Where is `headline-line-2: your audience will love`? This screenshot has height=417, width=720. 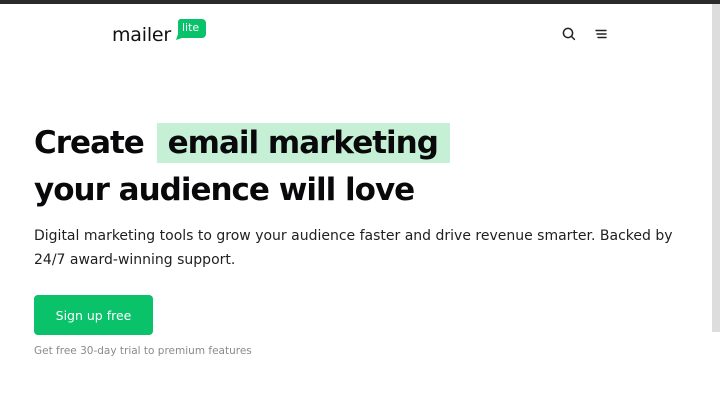 headline-line-2: your audience will love is located at coordinates (224, 190).